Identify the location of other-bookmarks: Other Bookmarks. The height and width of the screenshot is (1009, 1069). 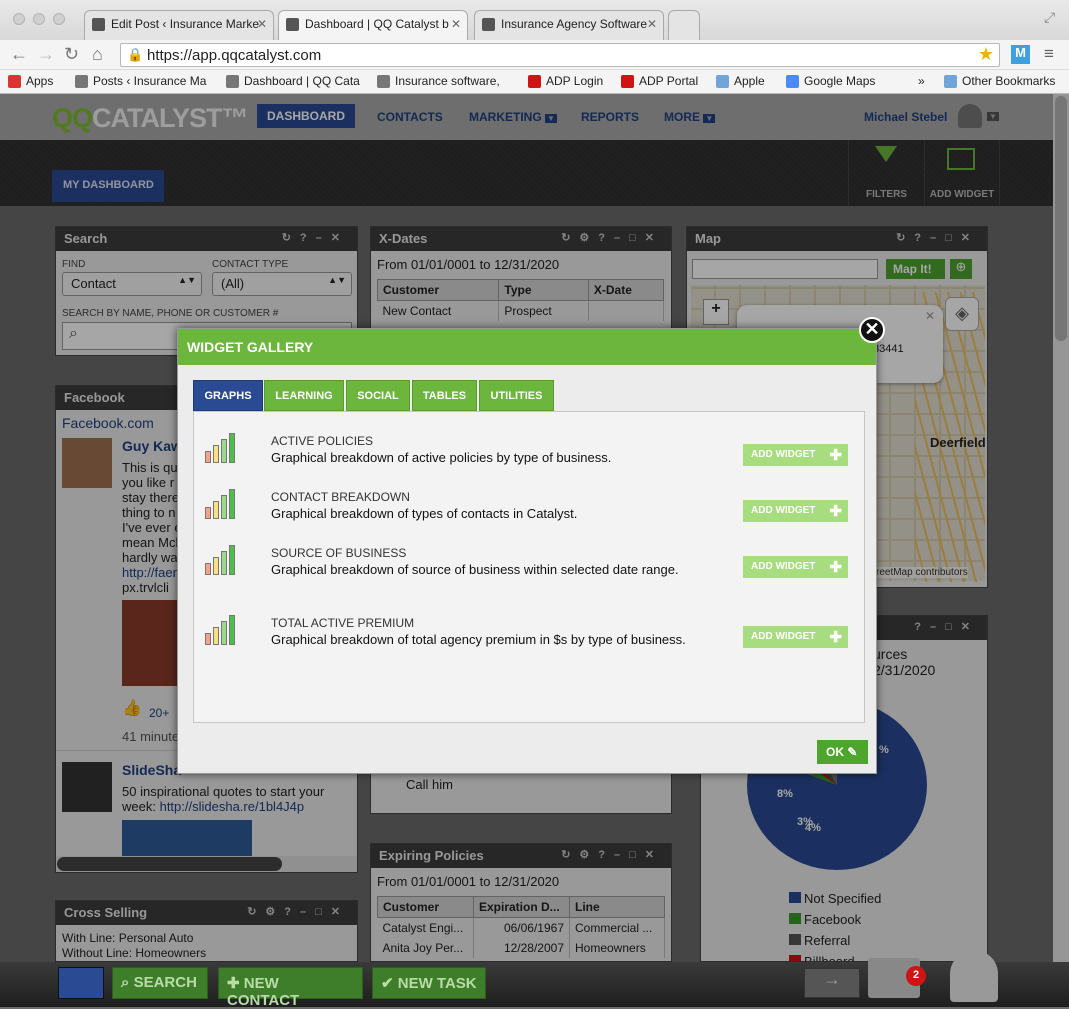
(999, 81).